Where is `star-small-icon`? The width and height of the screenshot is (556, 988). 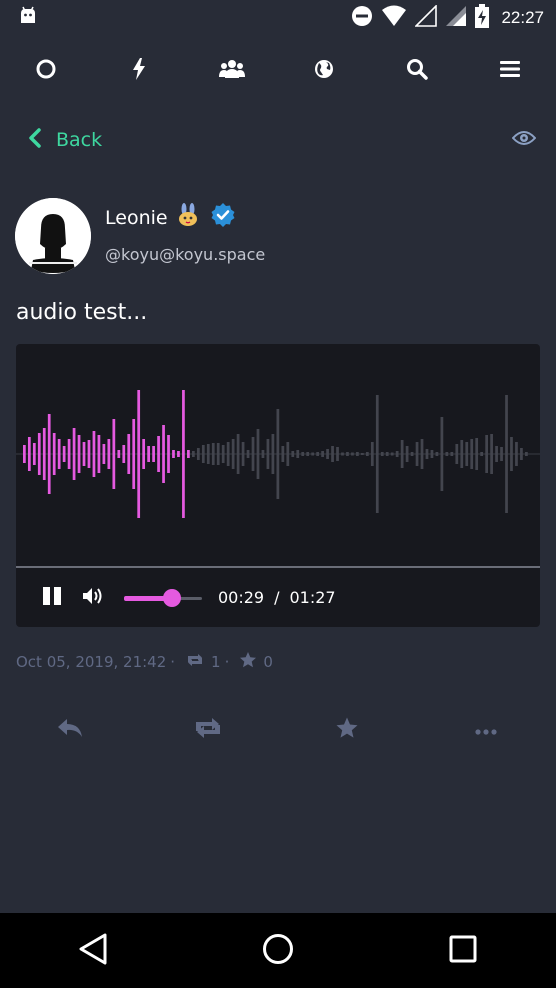 star-small-icon is located at coordinates (248, 662).